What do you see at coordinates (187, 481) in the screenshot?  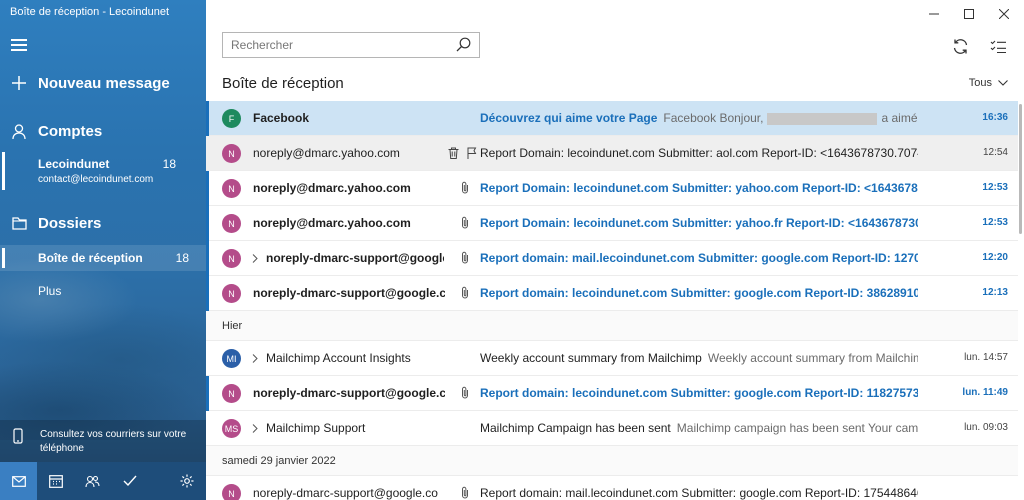 I see `settings-tab` at bounding box center [187, 481].